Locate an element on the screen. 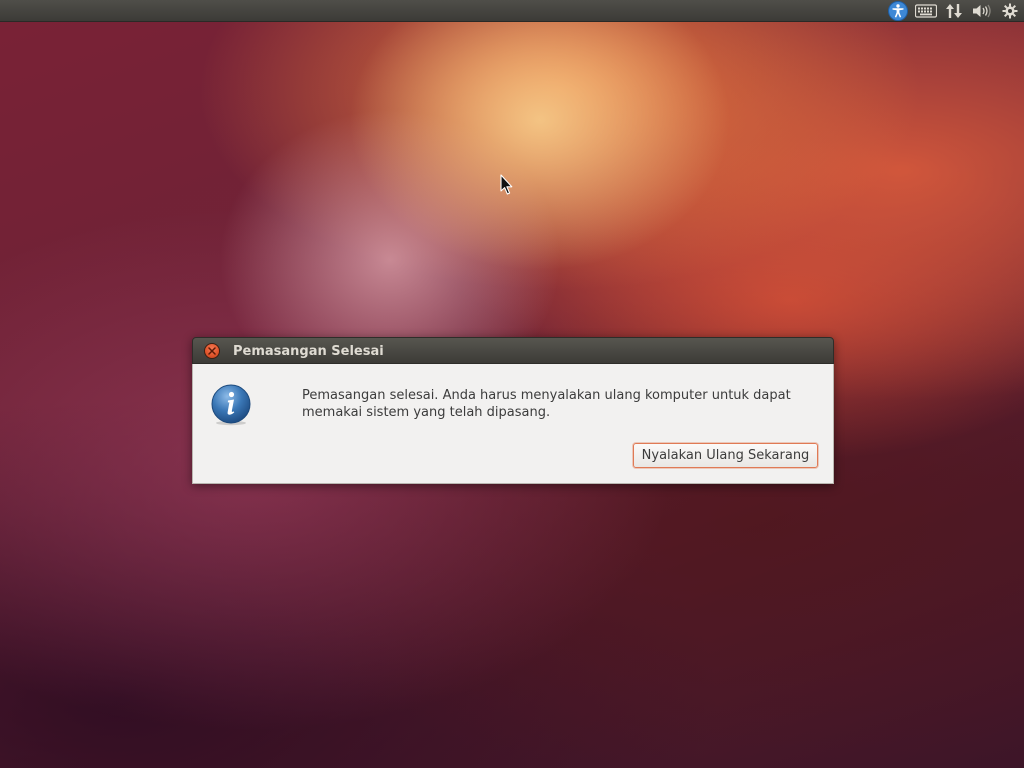 The height and width of the screenshot is (768, 1024). close-icon is located at coordinates (212, 351).